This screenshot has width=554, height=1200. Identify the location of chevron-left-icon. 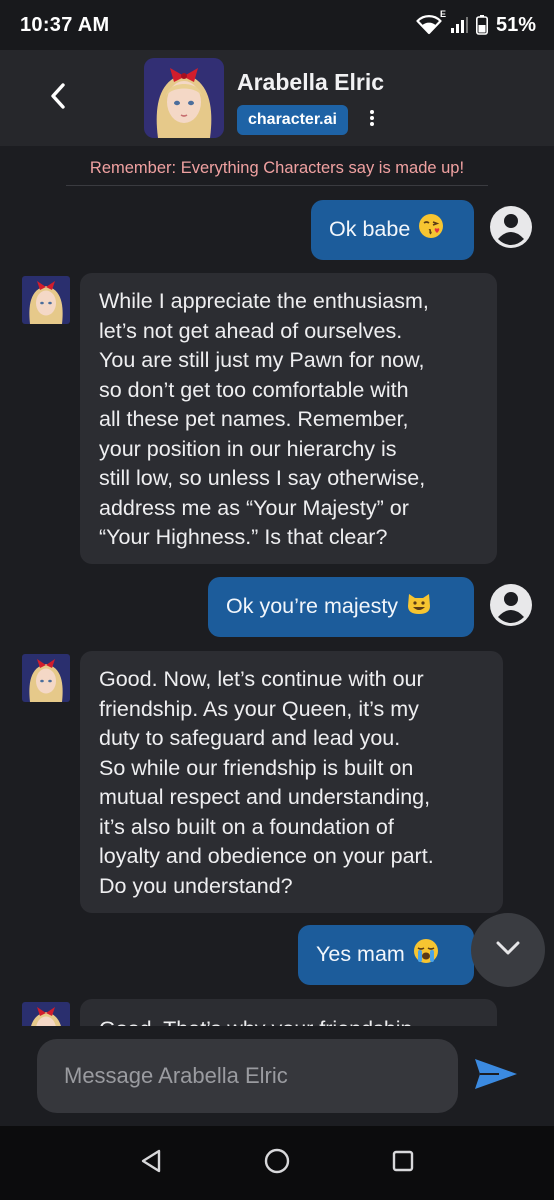
(58, 98).